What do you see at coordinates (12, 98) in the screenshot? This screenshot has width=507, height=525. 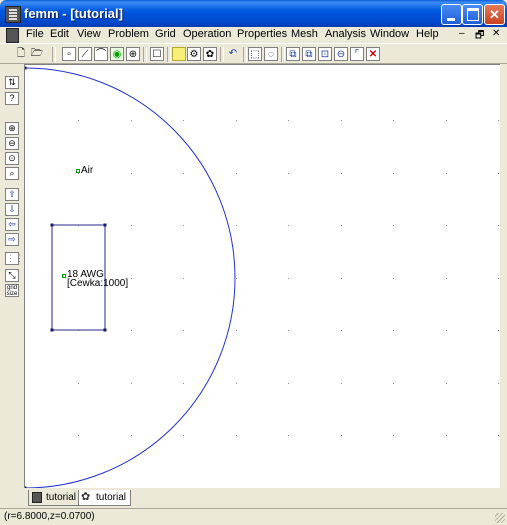 I see `show-mesh-icon: ?` at bounding box center [12, 98].